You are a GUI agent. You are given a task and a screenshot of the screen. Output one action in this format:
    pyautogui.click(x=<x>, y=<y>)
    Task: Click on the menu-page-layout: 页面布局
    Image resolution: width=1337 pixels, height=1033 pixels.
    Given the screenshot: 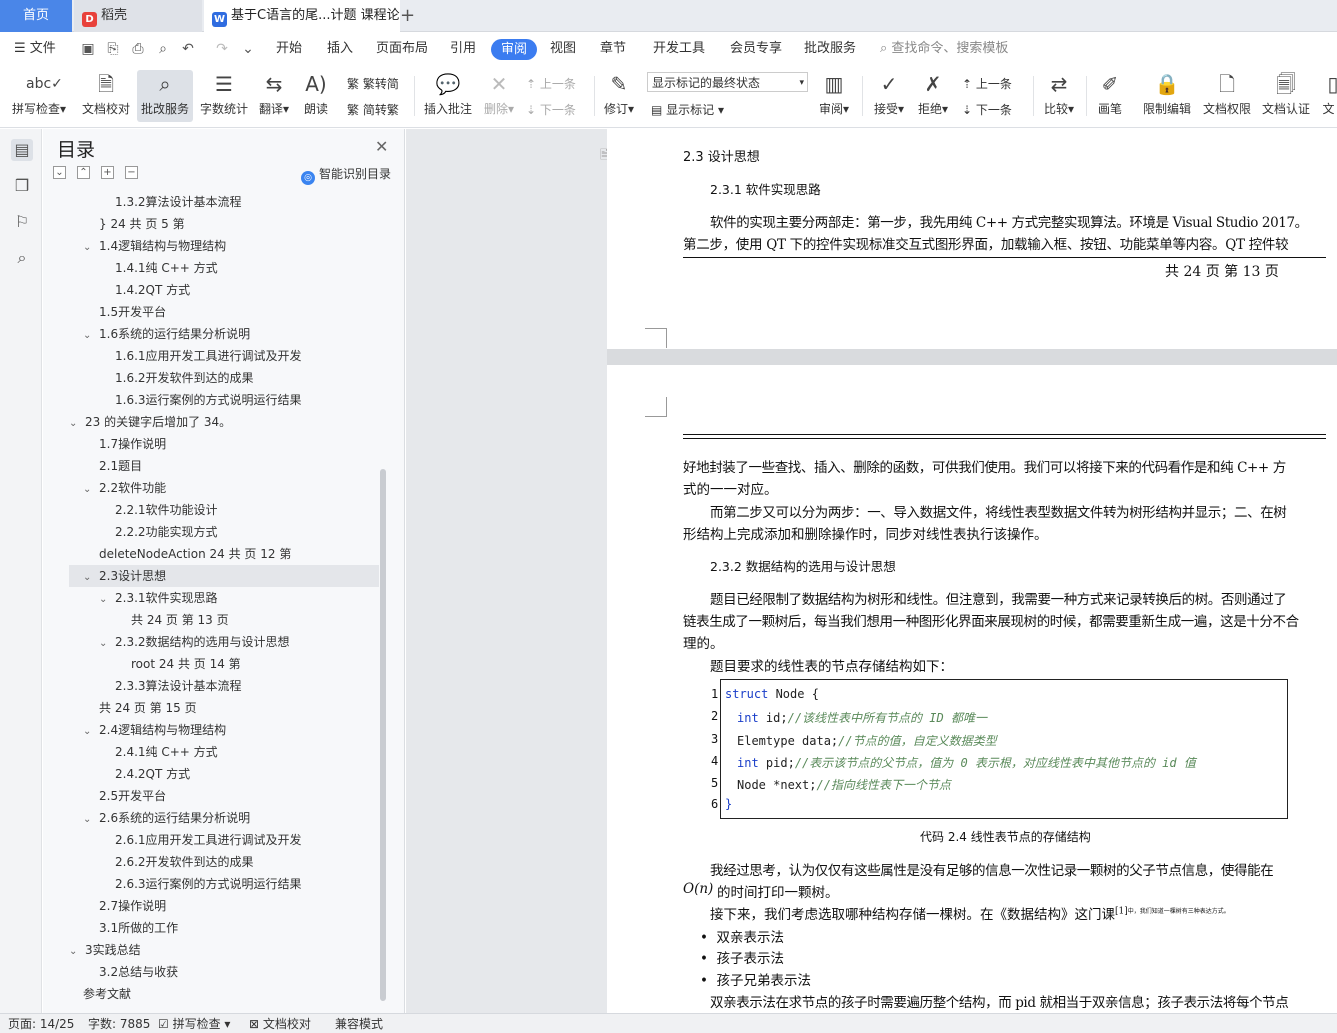 What is the action you would take?
    pyautogui.click(x=402, y=49)
    